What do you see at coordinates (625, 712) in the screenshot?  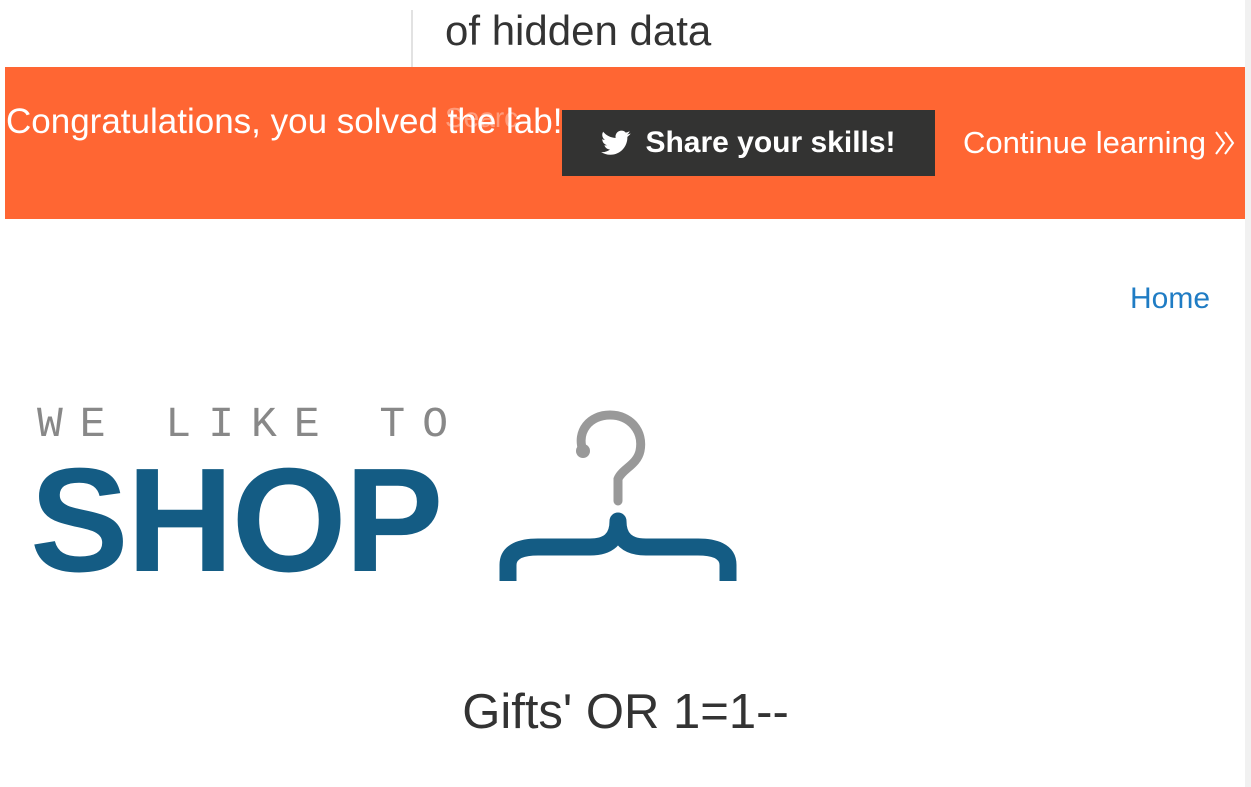 I see `search-results-heading: Gifts' OR 1=1--` at bounding box center [625, 712].